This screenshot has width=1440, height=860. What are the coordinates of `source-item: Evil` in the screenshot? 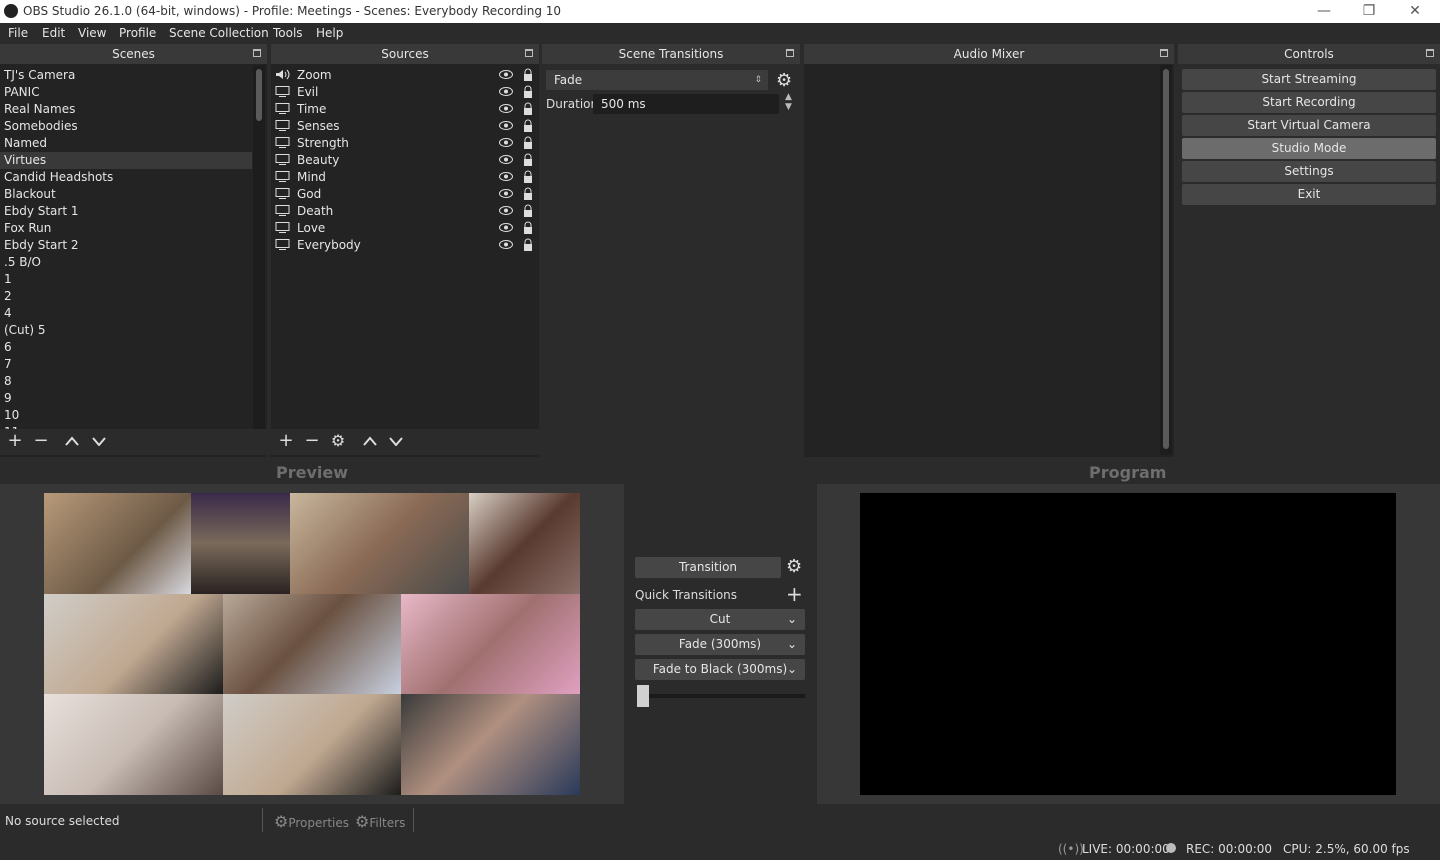 It's located at (404, 92).